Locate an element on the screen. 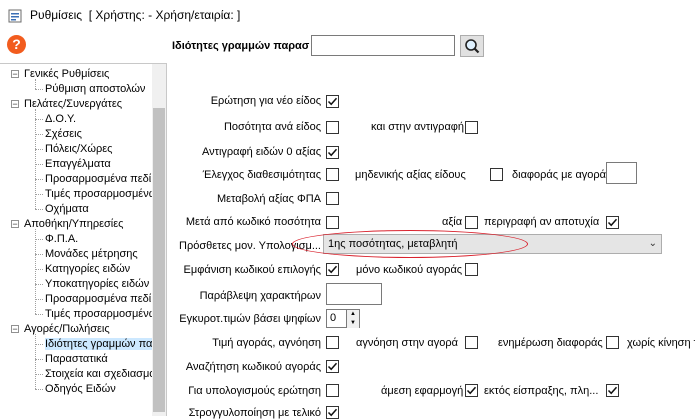  tree-item: Κατηγορίες ειδών is located at coordinates (87, 269).